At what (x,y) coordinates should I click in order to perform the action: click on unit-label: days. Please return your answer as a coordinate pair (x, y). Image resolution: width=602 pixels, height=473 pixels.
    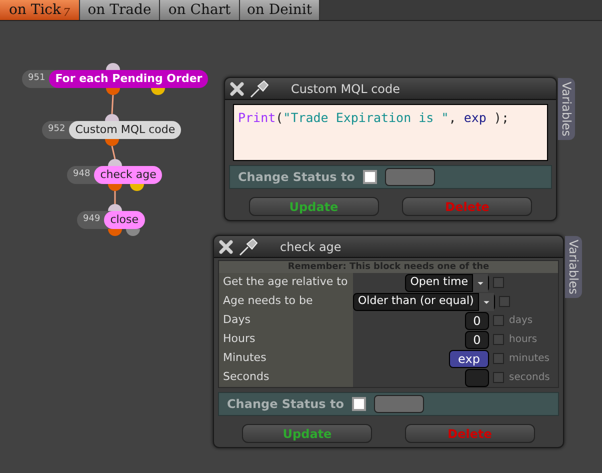
    Looking at the image, I should click on (521, 321).